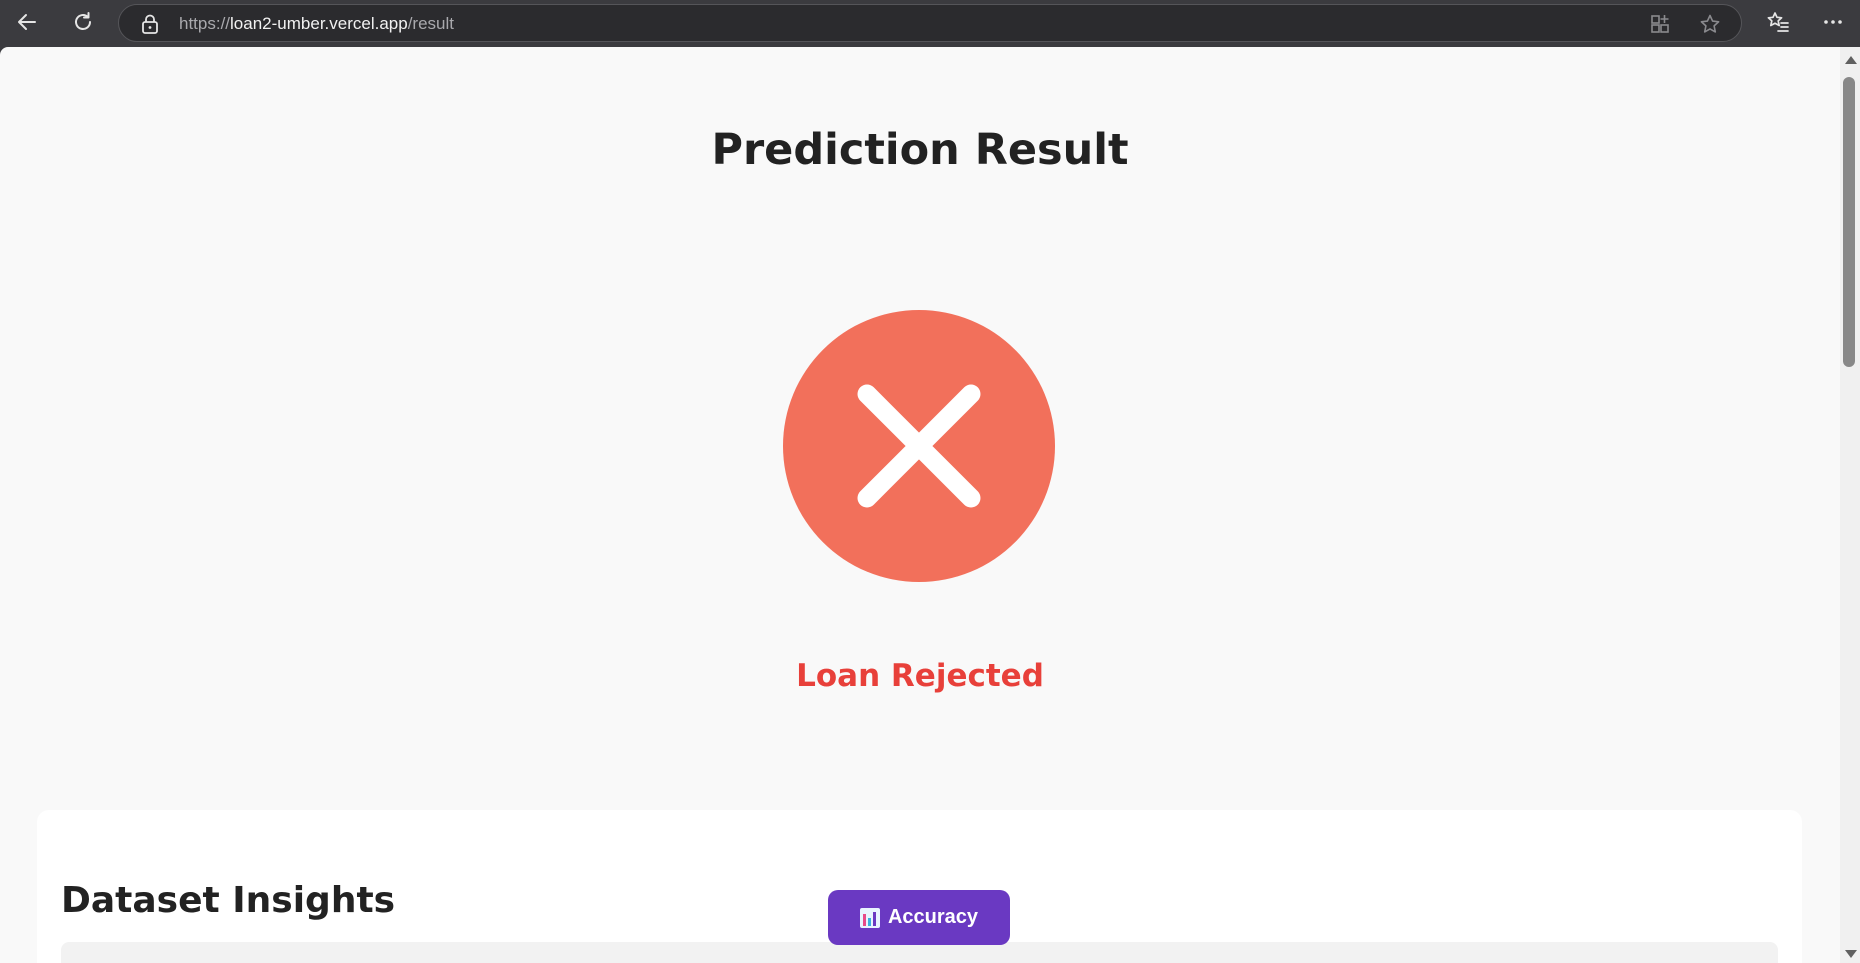 The image size is (1860, 963). Describe the element at coordinates (228, 900) in the screenshot. I see `section-title: Dataset Insights` at that location.